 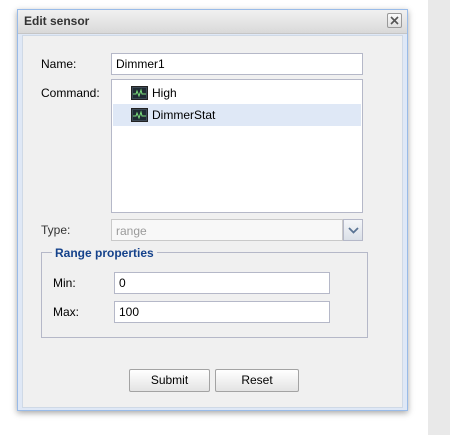 I want to click on type-select: range, so click(x=237, y=230).